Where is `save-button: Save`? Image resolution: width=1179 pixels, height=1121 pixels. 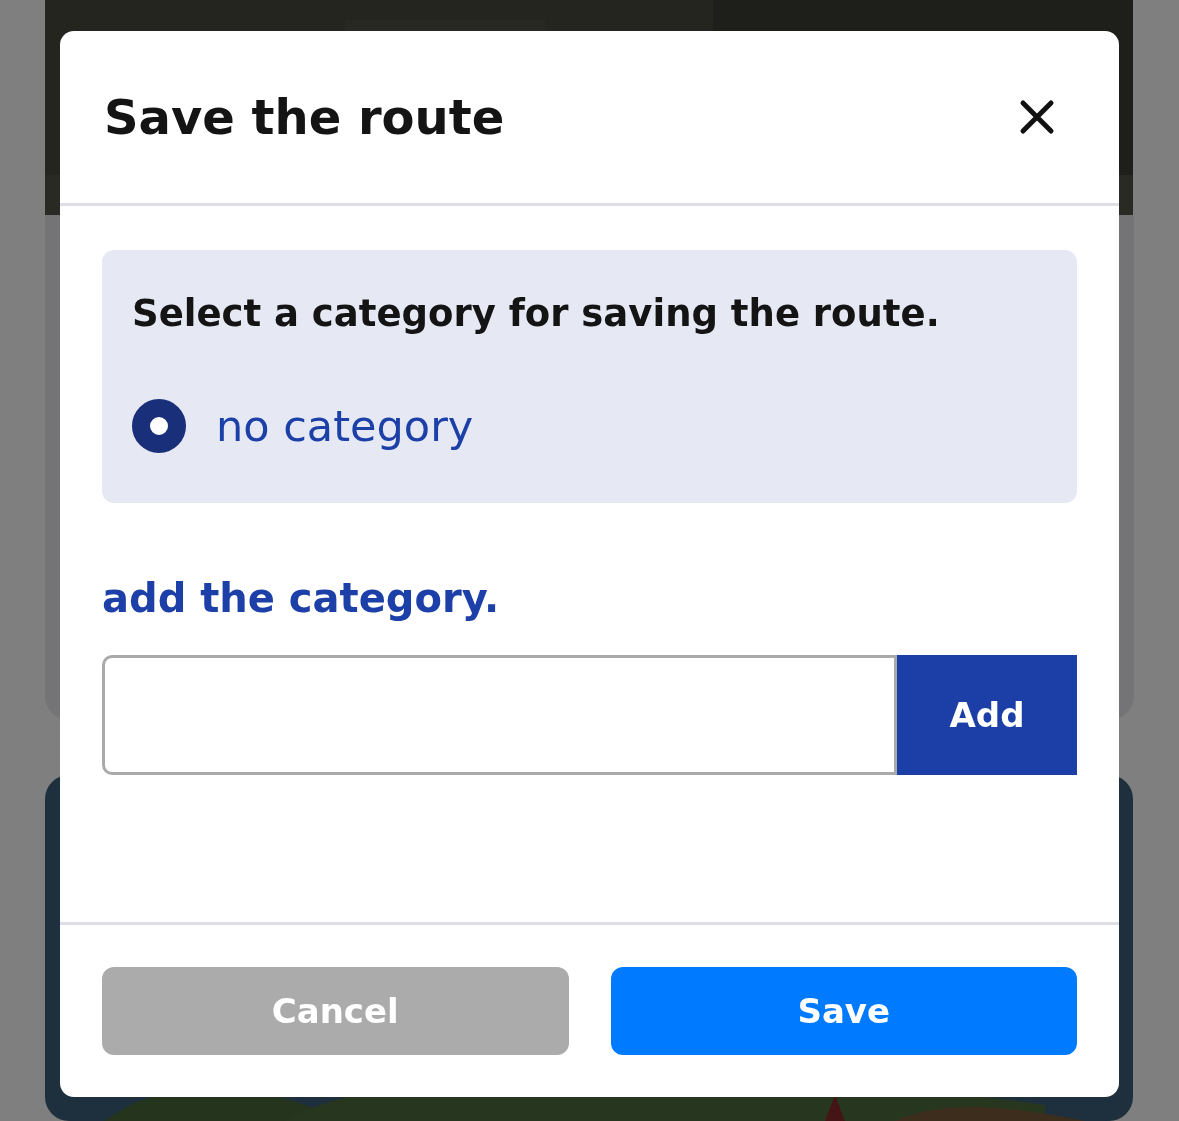 save-button: Save is located at coordinates (843, 1011).